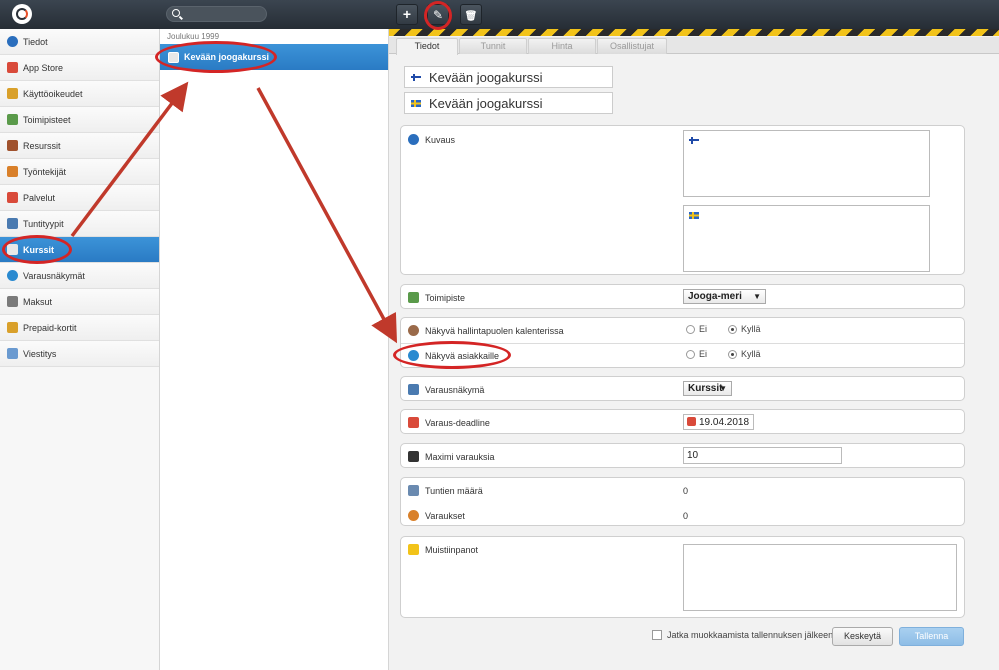 This screenshot has width=999, height=670. What do you see at coordinates (416, 103) in the screenshot?
I see `swedish-flag-icon` at bounding box center [416, 103].